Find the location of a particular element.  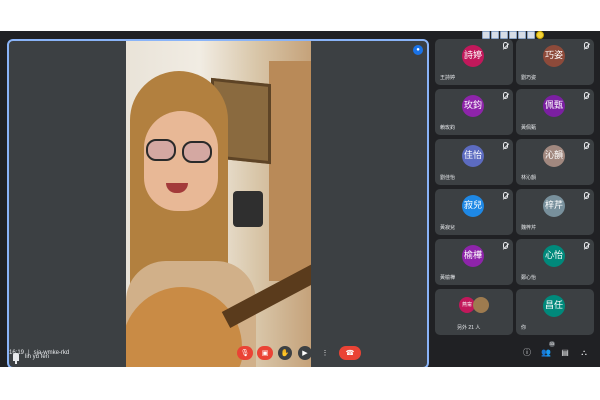

avatar: 心怡 is located at coordinates (554, 256).